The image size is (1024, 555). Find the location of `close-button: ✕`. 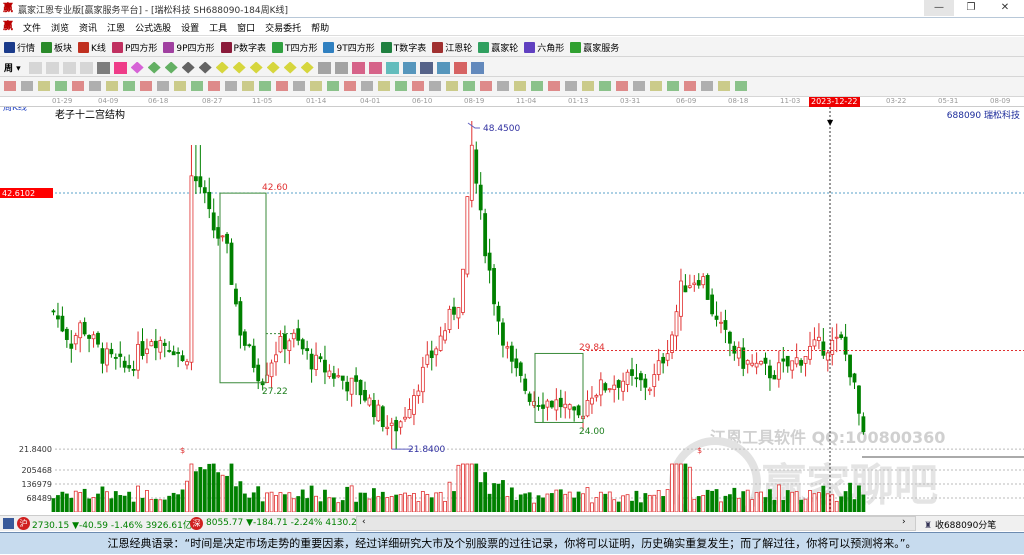

close-button: ✕ is located at coordinates (1005, 8).